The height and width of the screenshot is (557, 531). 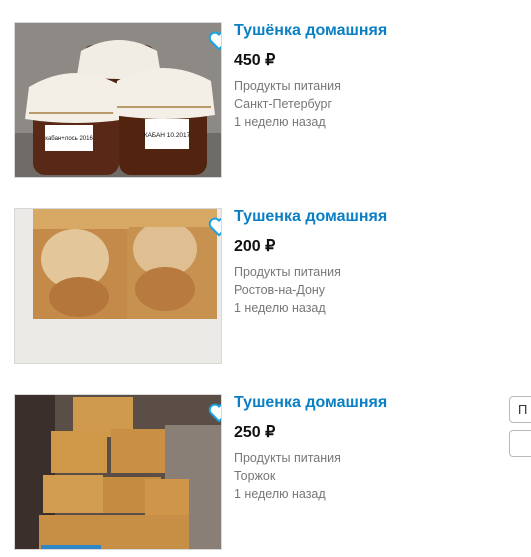 I want to click on listing-location: Торжок, so click(x=255, y=476).